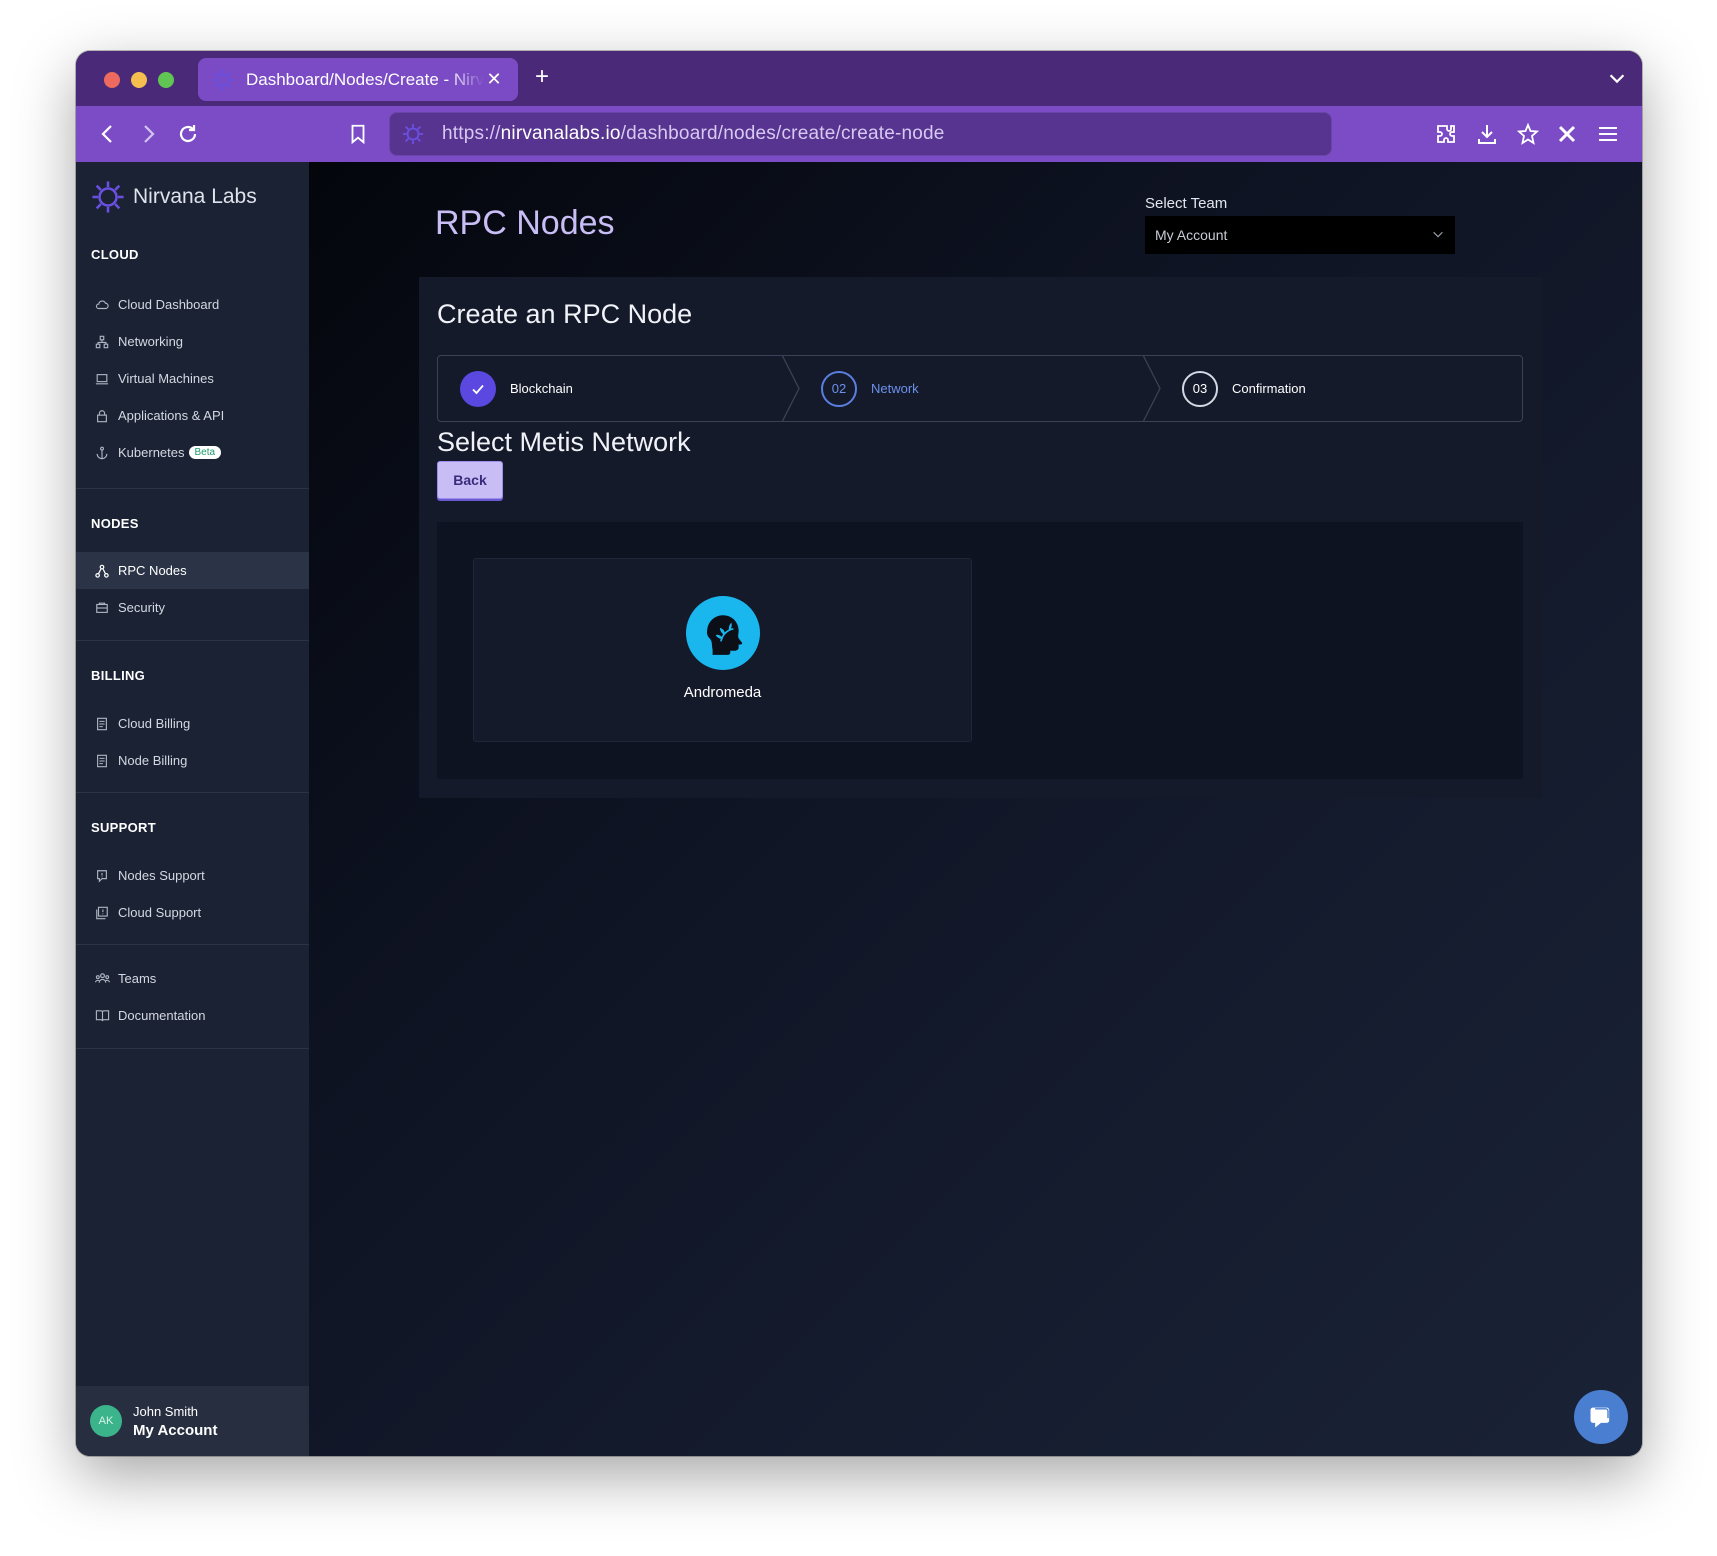 The image size is (1717, 1556). I want to click on back-button: Back, so click(470, 480).